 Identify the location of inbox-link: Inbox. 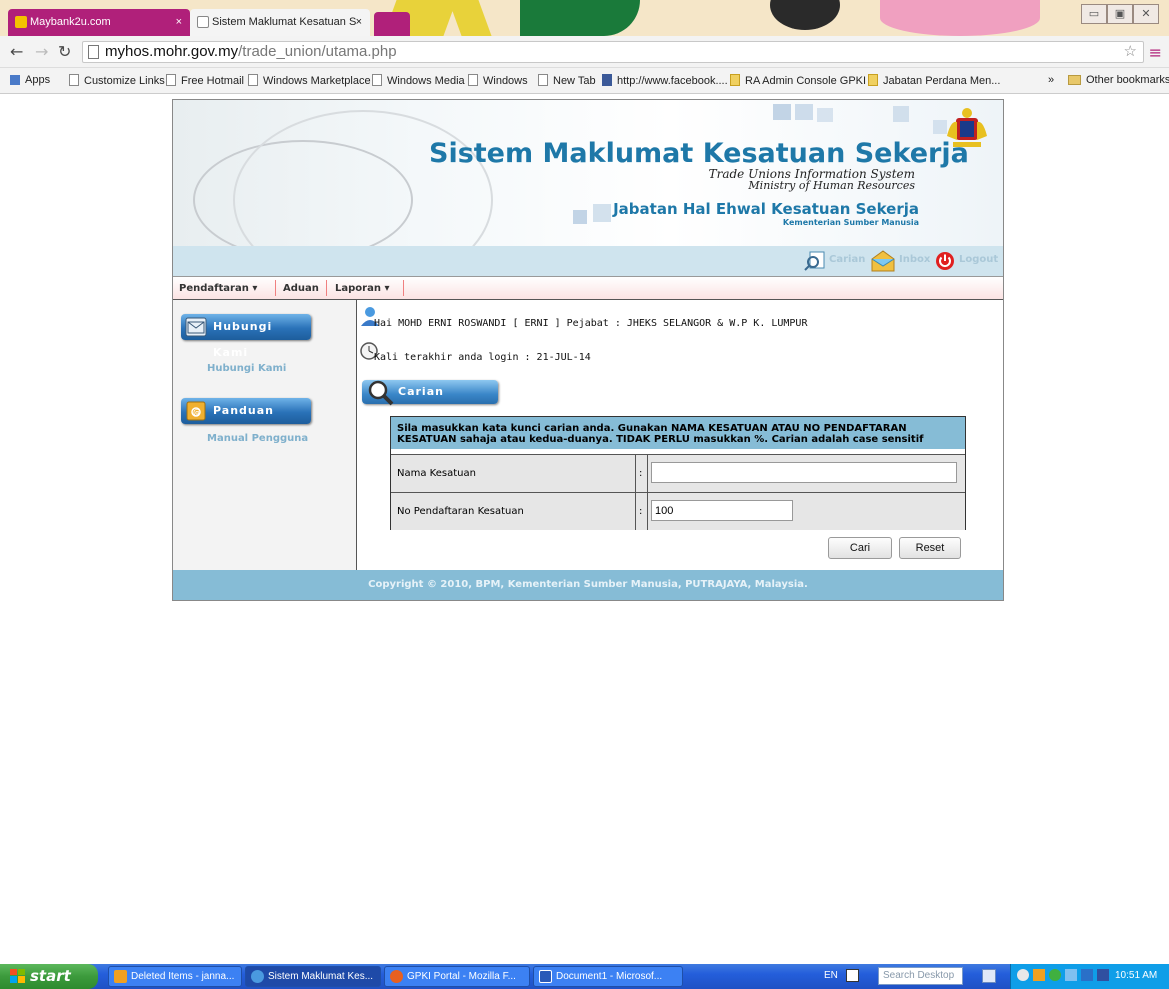
(914, 259).